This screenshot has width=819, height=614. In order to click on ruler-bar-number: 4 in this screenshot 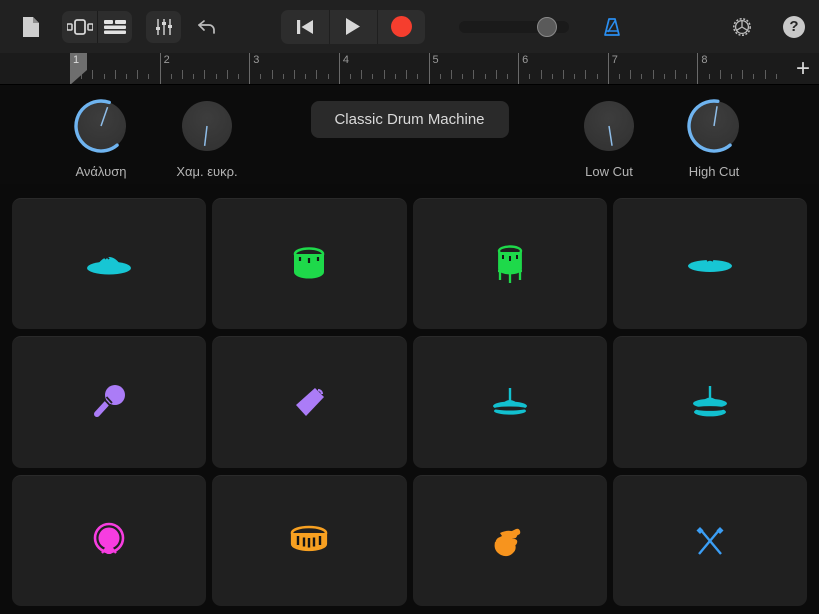, I will do `click(345, 60)`.